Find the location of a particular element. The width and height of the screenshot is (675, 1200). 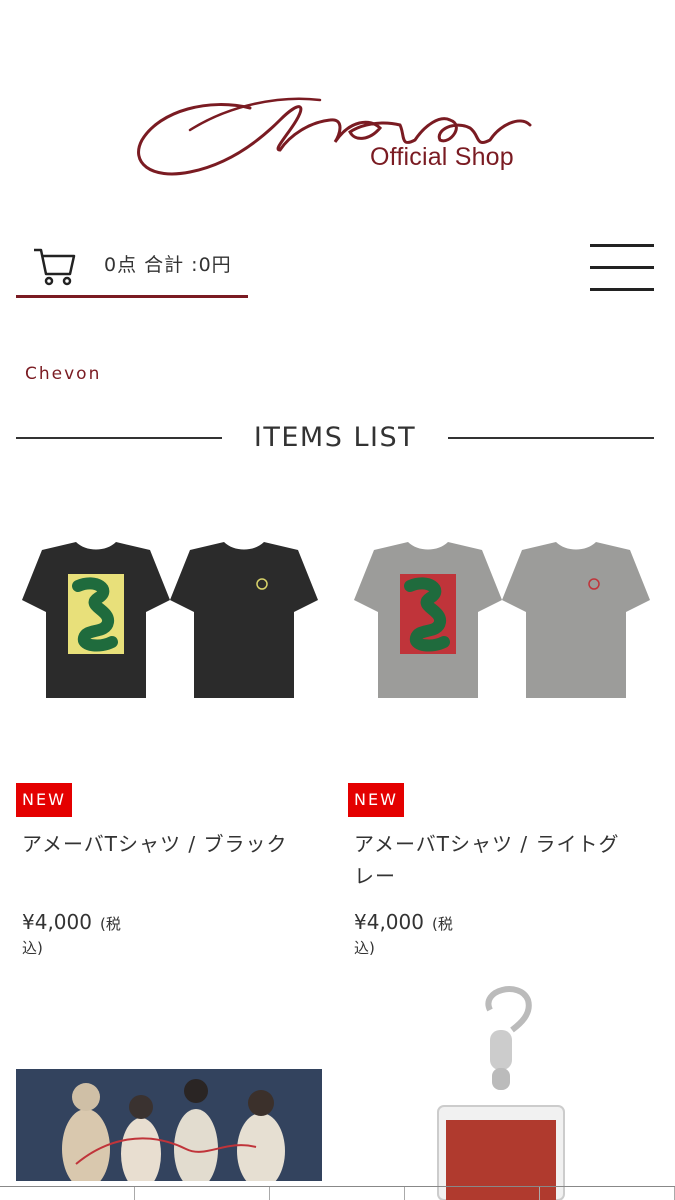

product-name: アメーバTシャツ / ブラック is located at coordinates (167, 844).